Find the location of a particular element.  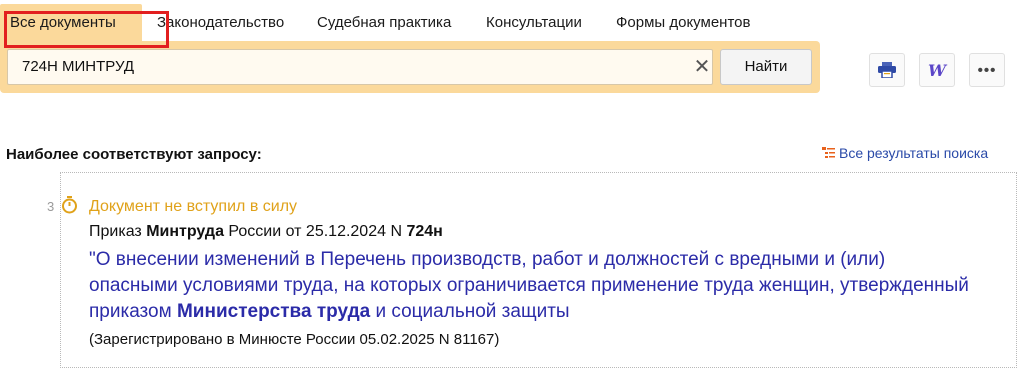

doc-issuer: Минтруда is located at coordinates (185, 231).